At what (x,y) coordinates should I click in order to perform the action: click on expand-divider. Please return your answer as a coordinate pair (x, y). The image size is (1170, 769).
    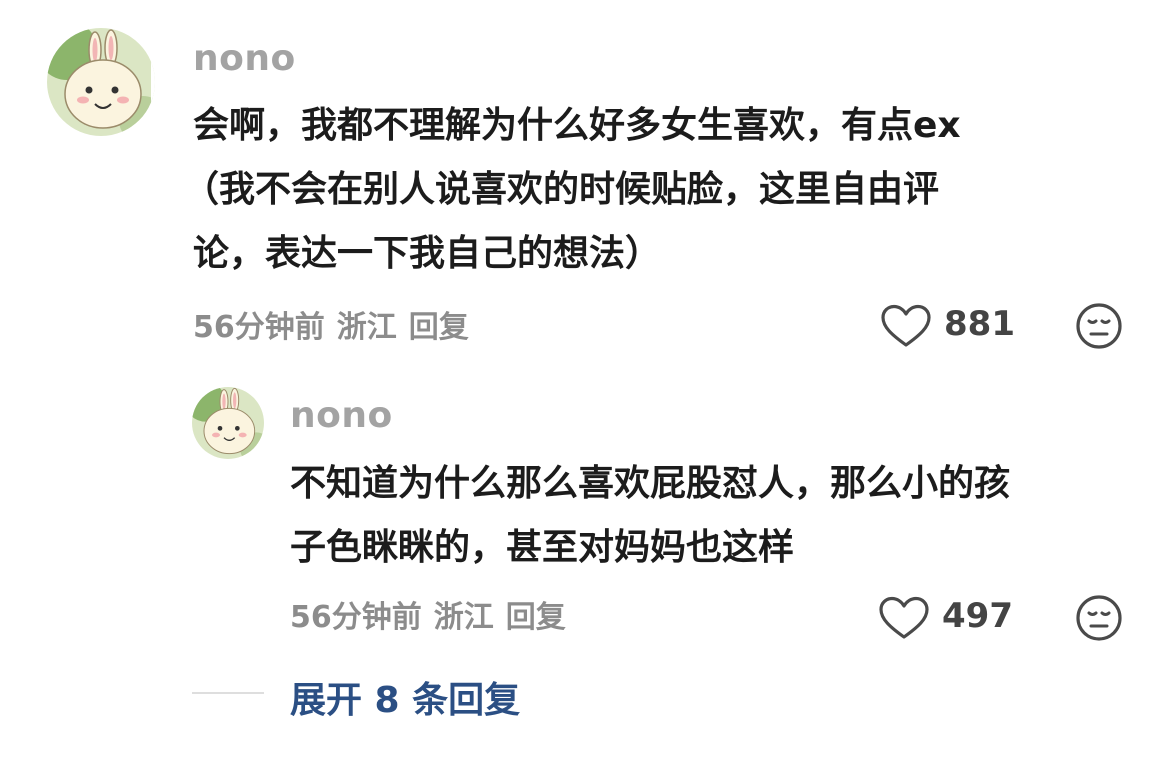
    Looking at the image, I should click on (228, 693).